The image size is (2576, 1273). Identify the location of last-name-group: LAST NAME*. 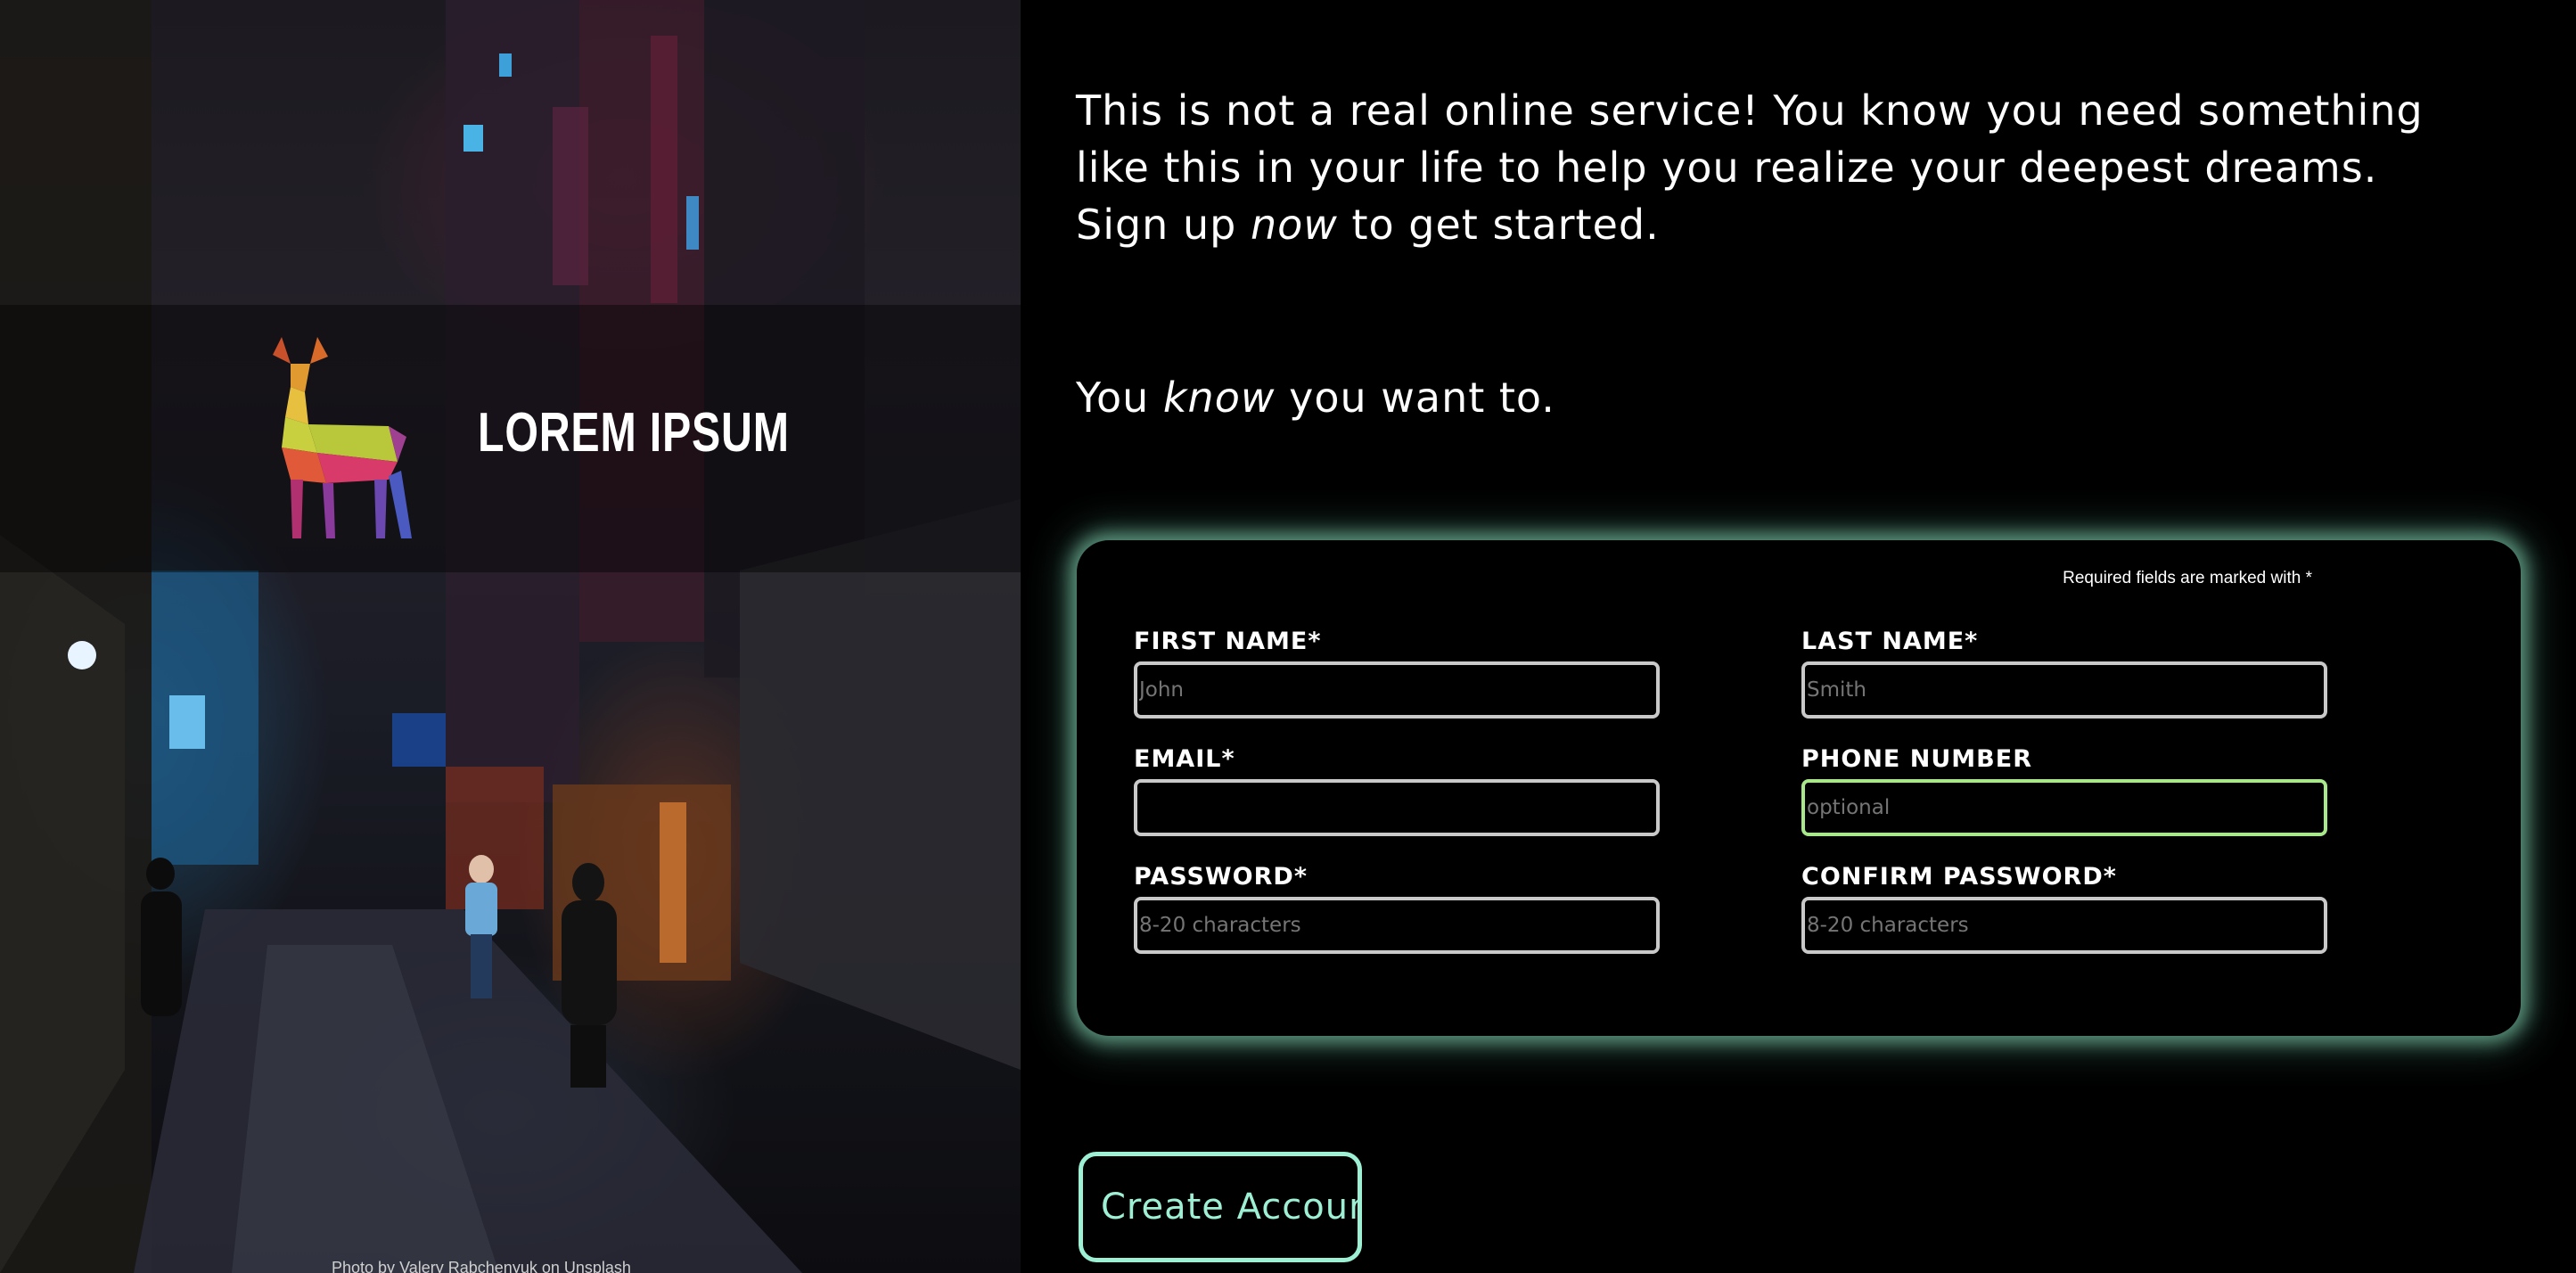
(2064, 673).